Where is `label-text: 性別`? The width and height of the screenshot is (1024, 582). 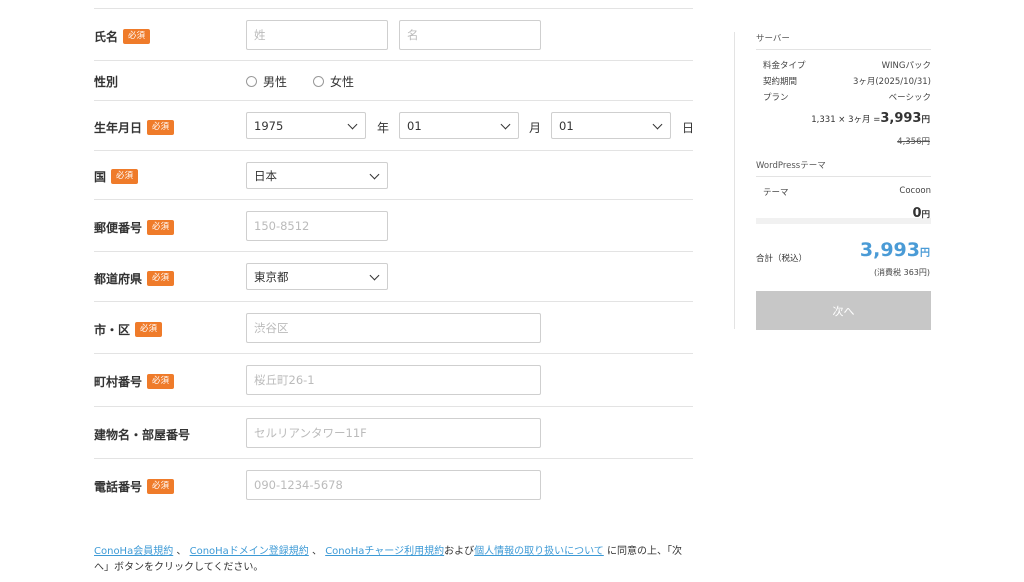 label-text: 性別 is located at coordinates (106, 82).